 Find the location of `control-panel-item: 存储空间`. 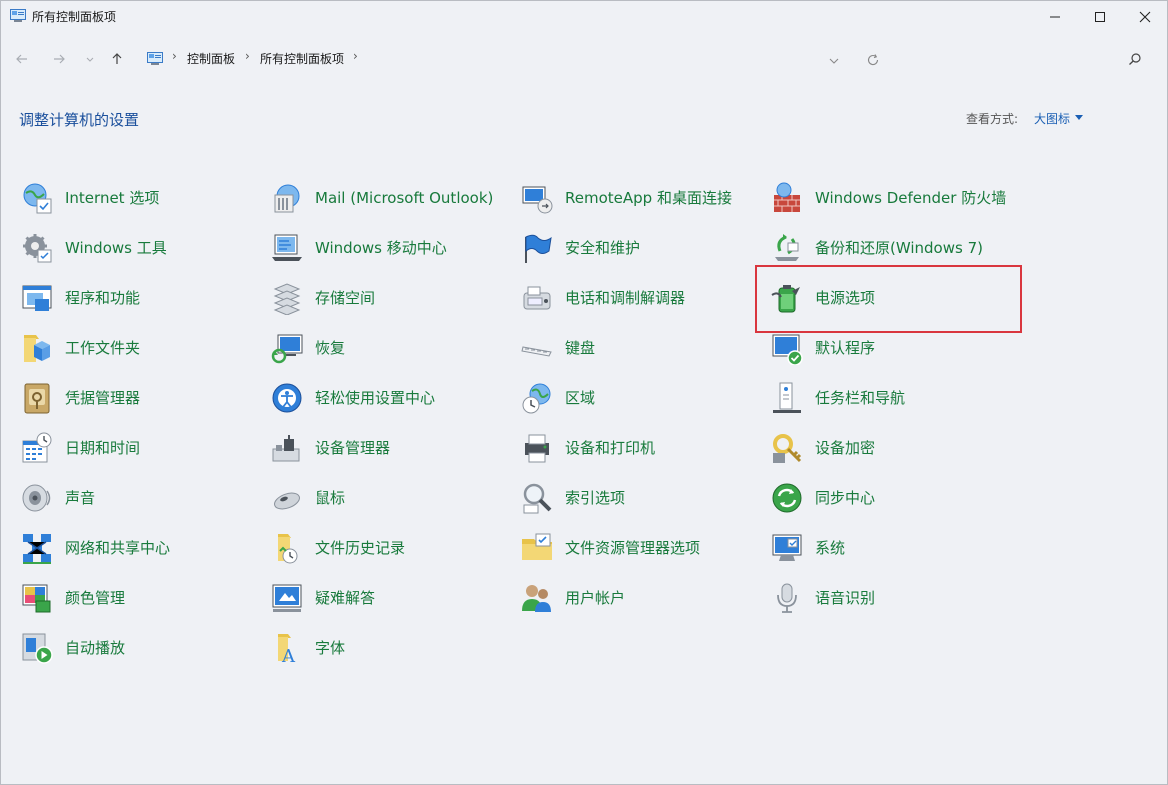

control-panel-item: 存储空间 is located at coordinates (322, 298).